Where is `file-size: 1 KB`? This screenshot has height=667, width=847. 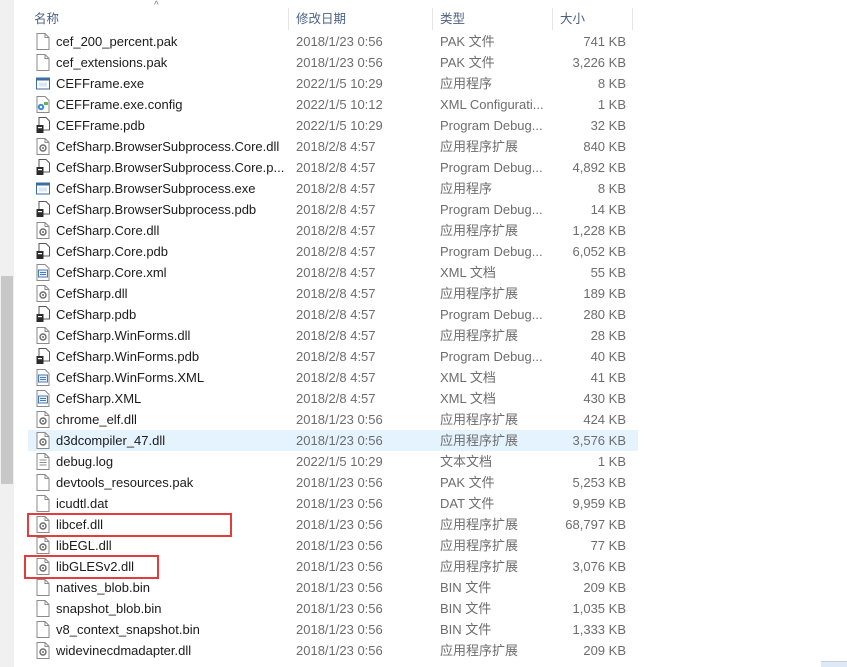
file-size: 1 KB is located at coordinates (611, 461).